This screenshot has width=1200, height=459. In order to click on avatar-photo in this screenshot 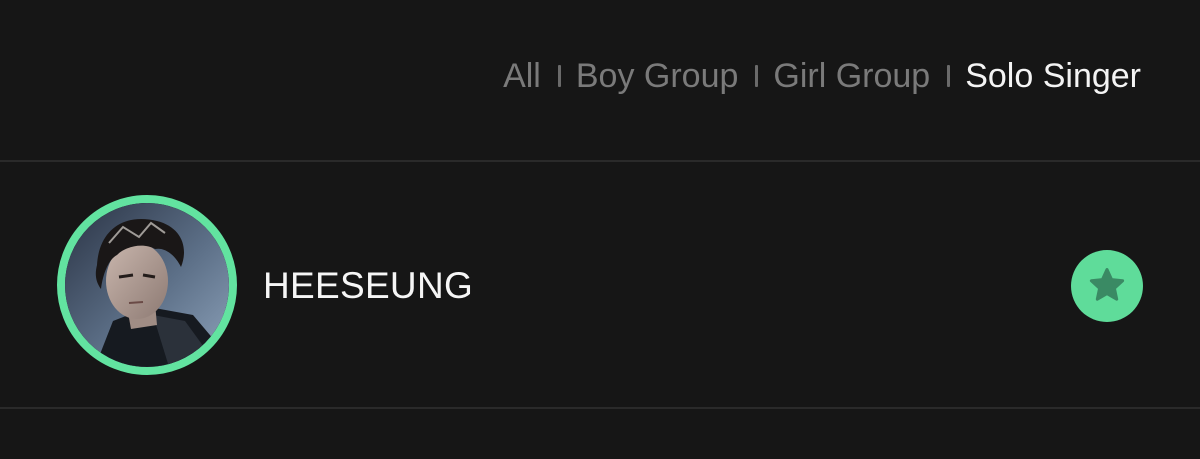, I will do `click(147, 285)`.